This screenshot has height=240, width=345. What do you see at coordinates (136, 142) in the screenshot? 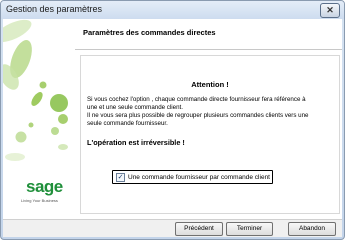
I see `irreversible-warning: L'opération est irréversible !` at bounding box center [136, 142].